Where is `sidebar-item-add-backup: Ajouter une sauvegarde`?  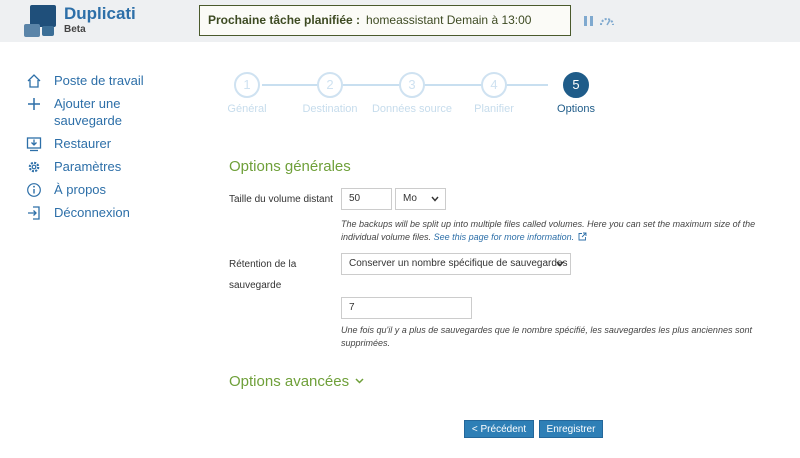 sidebar-item-add-backup: Ajouter une sauvegarde is located at coordinates (104, 112).